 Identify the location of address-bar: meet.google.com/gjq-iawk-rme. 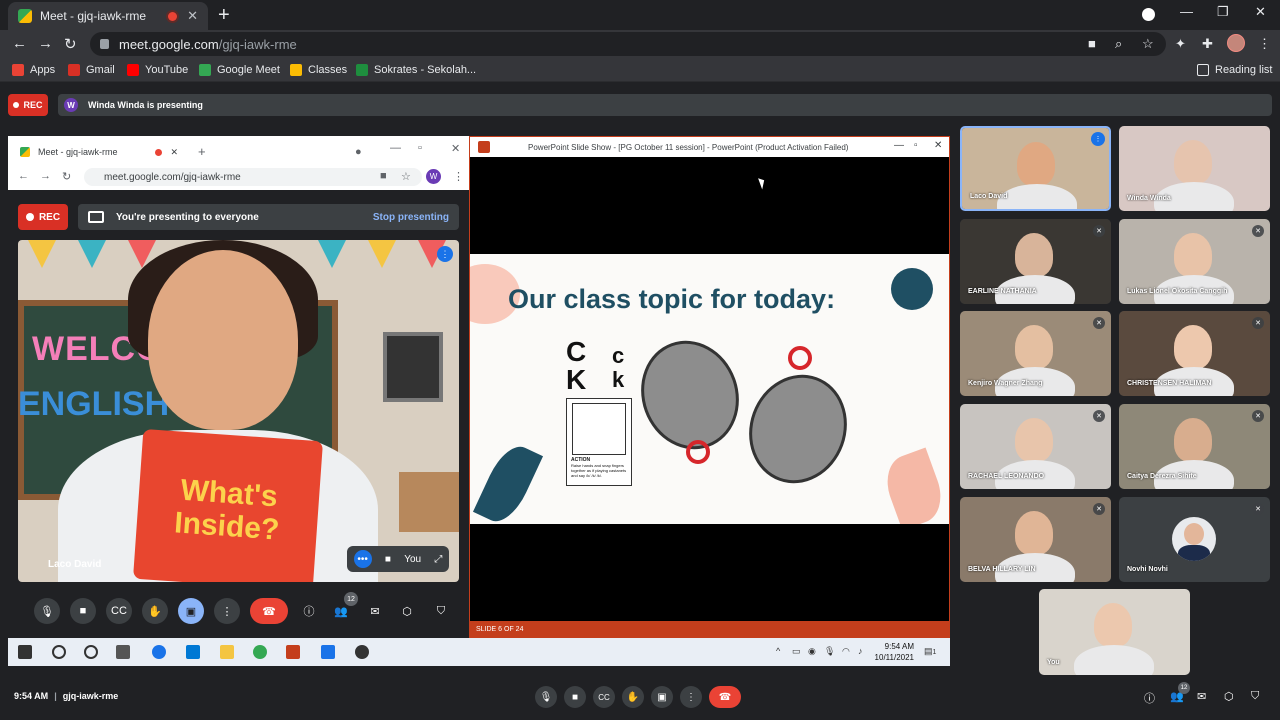
(628, 44).